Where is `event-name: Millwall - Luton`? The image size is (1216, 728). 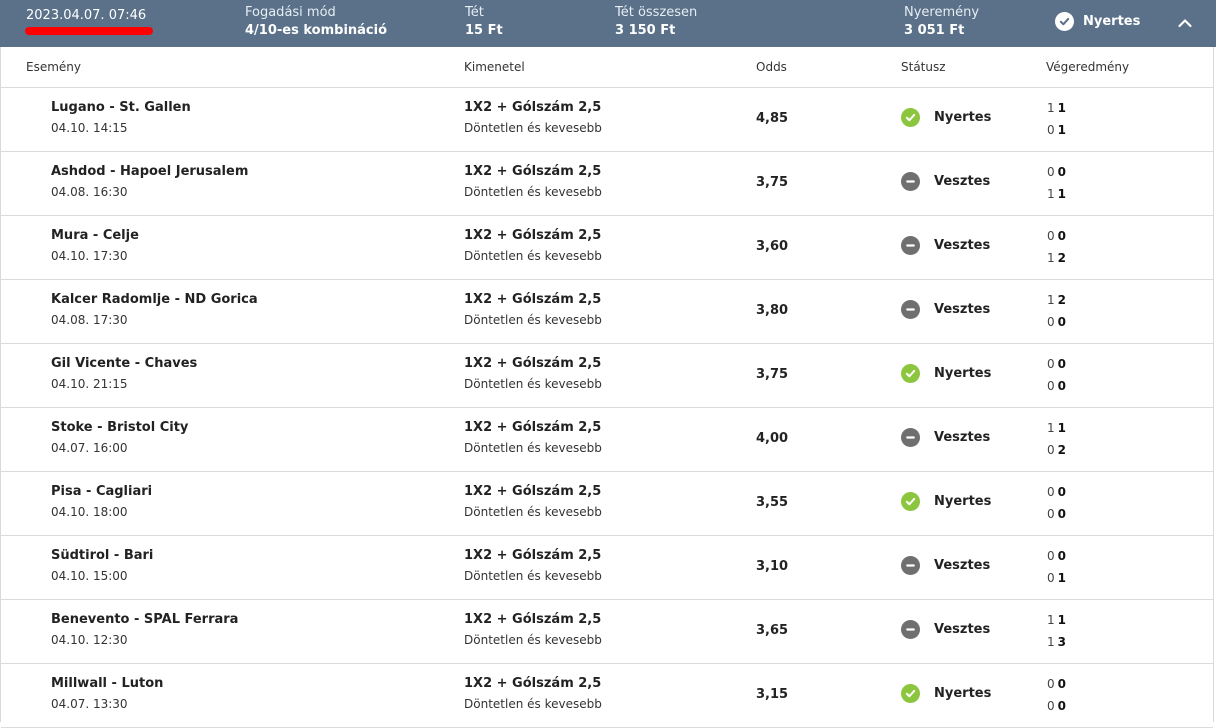 event-name: Millwall - Luton is located at coordinates (107, 683).